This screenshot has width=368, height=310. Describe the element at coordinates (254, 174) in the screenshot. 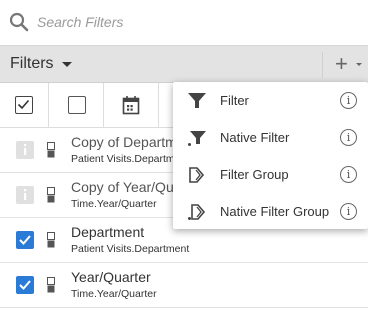

I see `menu-item-label: Filter Group` at that location.